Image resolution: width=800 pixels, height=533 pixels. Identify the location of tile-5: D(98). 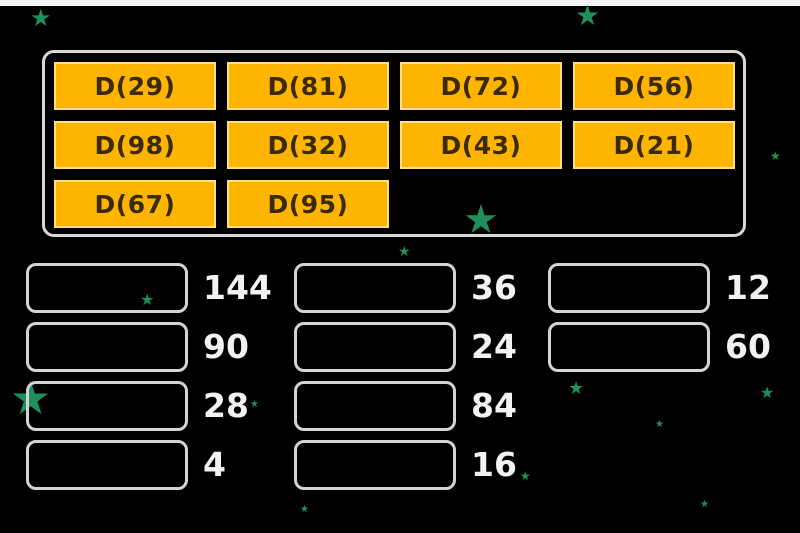
(135, 145).